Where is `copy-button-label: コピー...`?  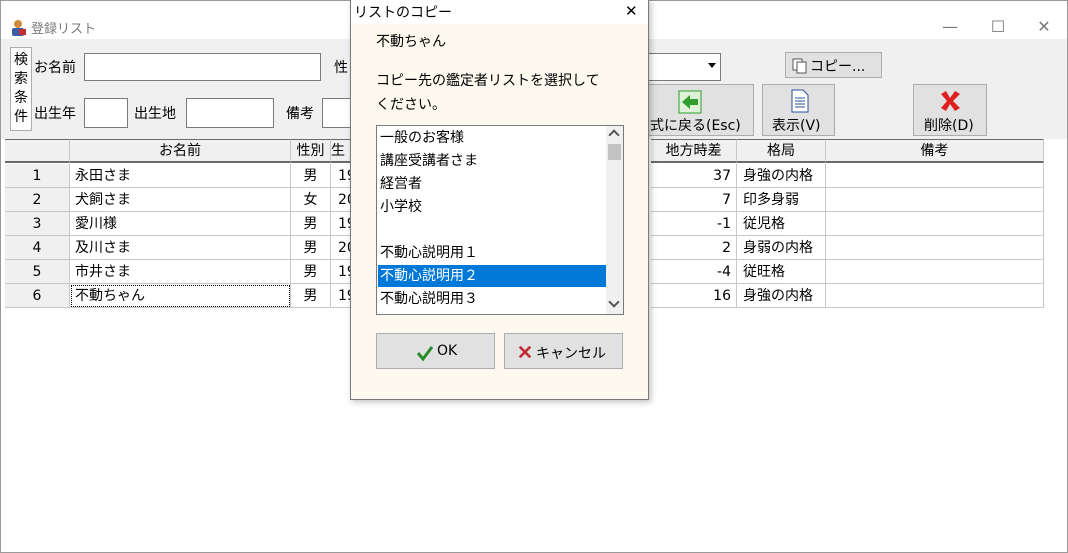
copy-button-label: コピー... is located at coordinates (838, 67).